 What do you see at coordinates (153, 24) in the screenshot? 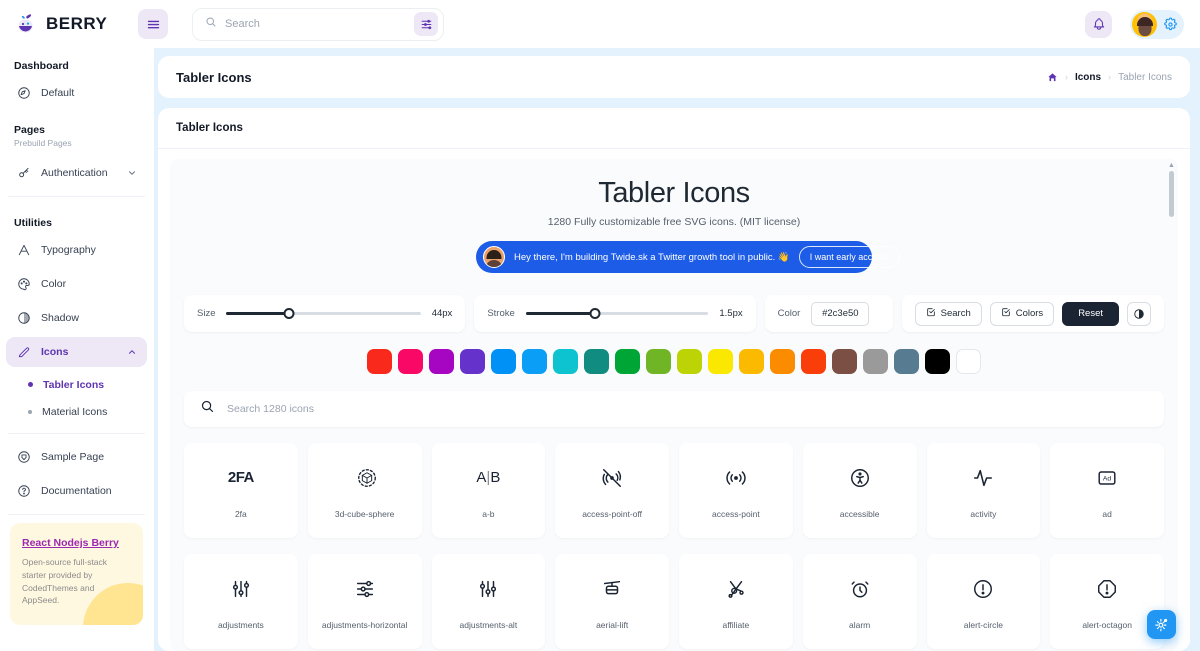
I see `hamburger-icon` at bounding box center [153, 24].